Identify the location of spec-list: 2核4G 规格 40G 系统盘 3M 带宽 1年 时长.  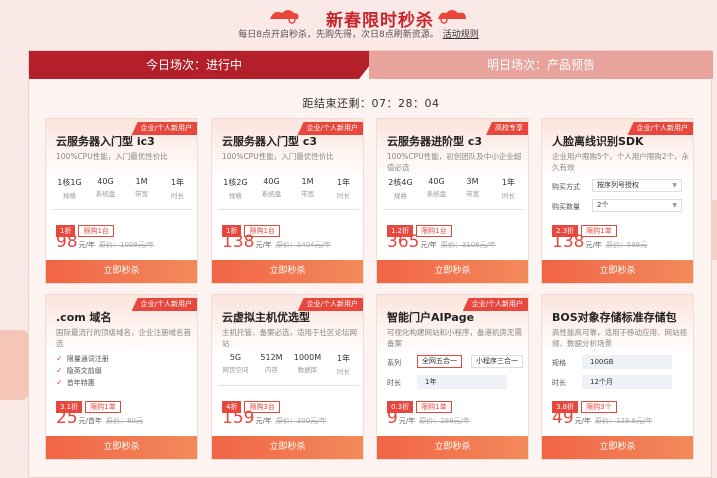
(454, 189).